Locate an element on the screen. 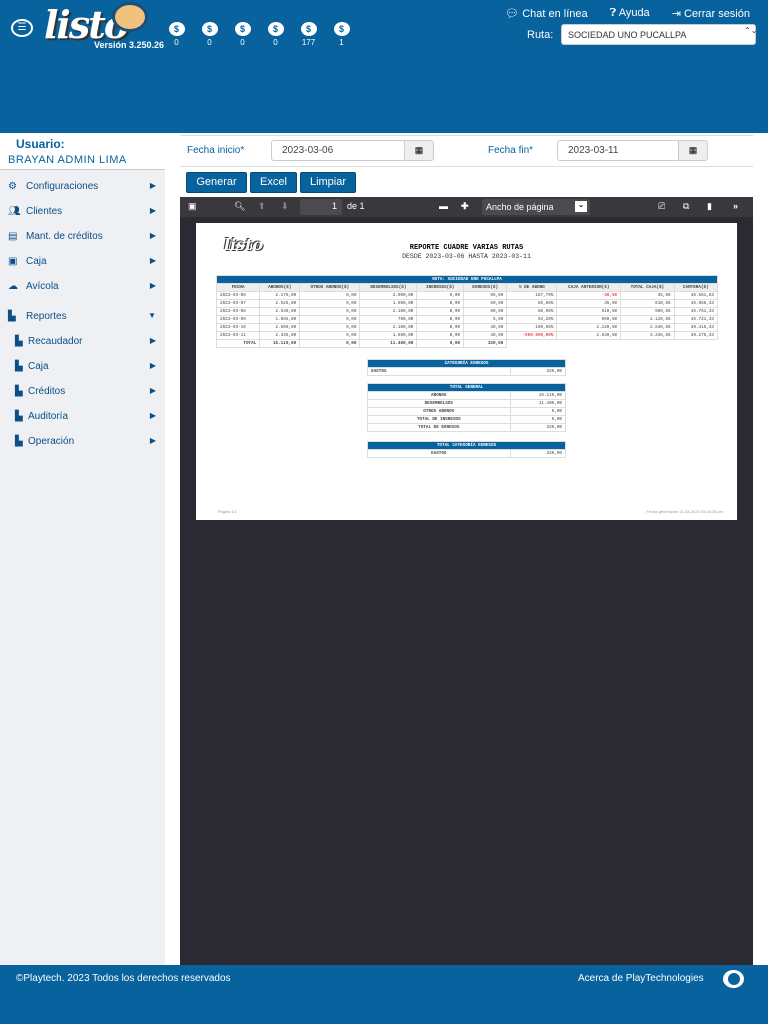  sidebar-item-5: ▙ Reportes ▼ is located at coordinates (82, 316).